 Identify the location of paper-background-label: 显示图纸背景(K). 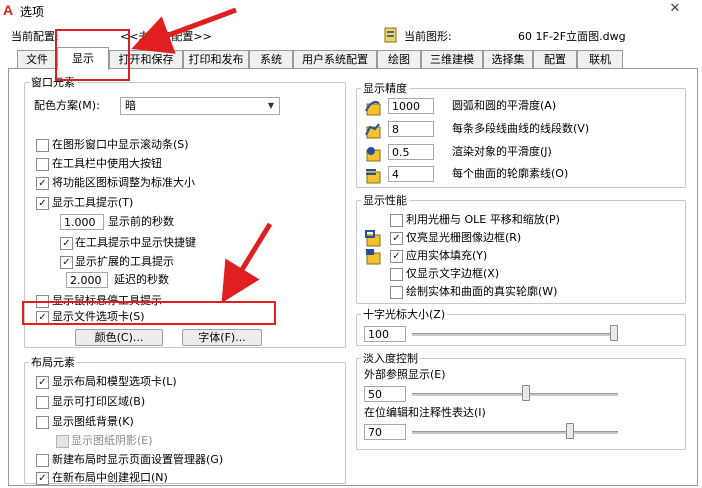
(93, 421).